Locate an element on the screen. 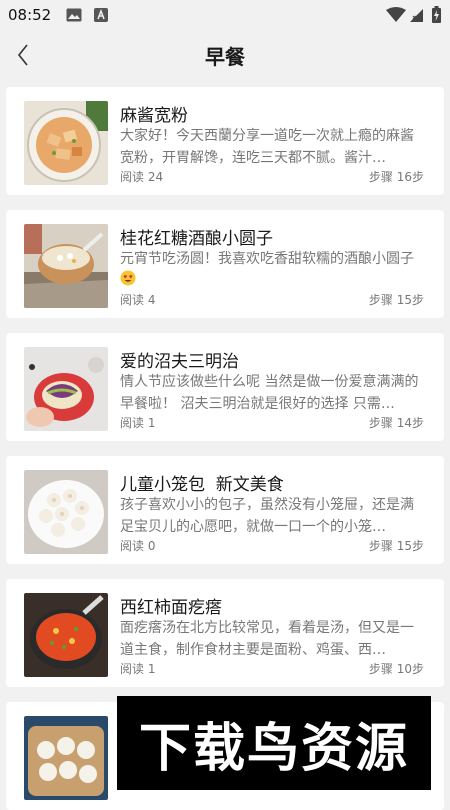 The height and width of the screenshot is (810, 450). read-count-value: 4 is located at coordinates (151, 300).